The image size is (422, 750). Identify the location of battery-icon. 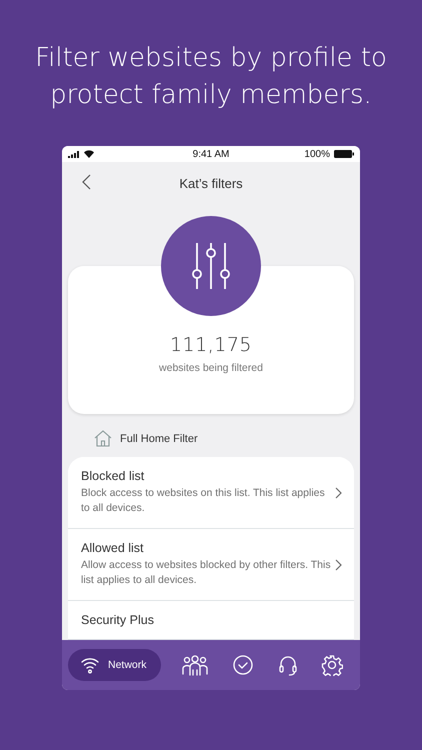
(344, 154).